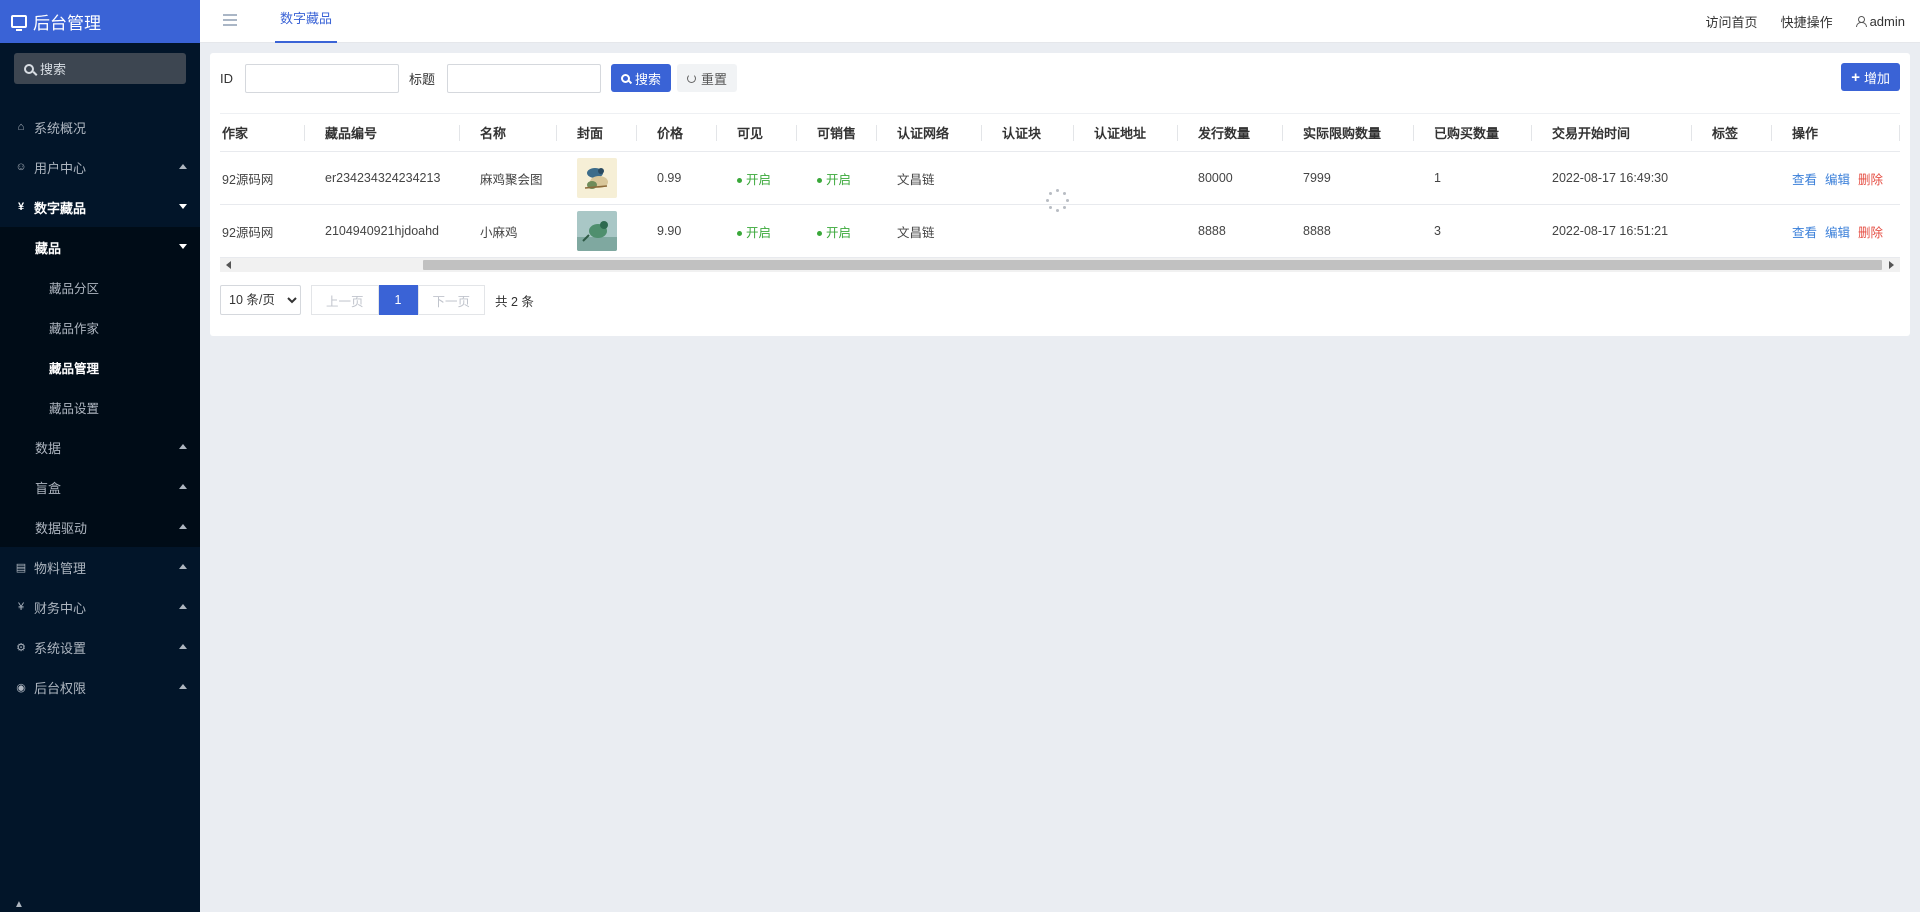 The height and width of the screenshot is (912, 1920). Describe the element at coordinates (398, 300) in the screenshot. I see `current-page-button: 1` at that location.